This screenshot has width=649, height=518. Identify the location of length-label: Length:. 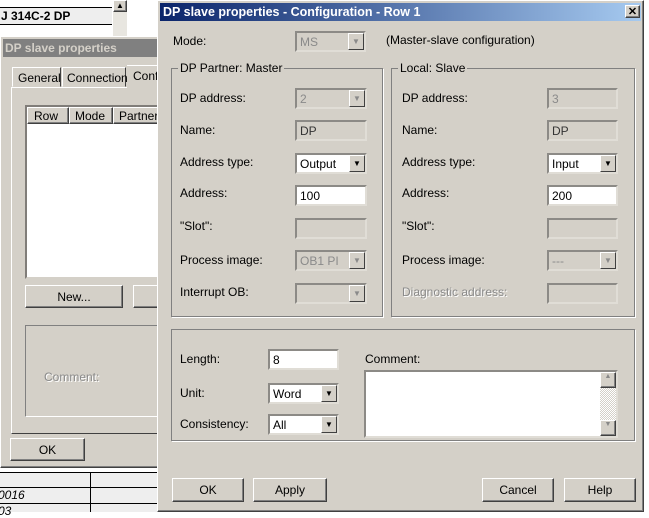
(200, 359).